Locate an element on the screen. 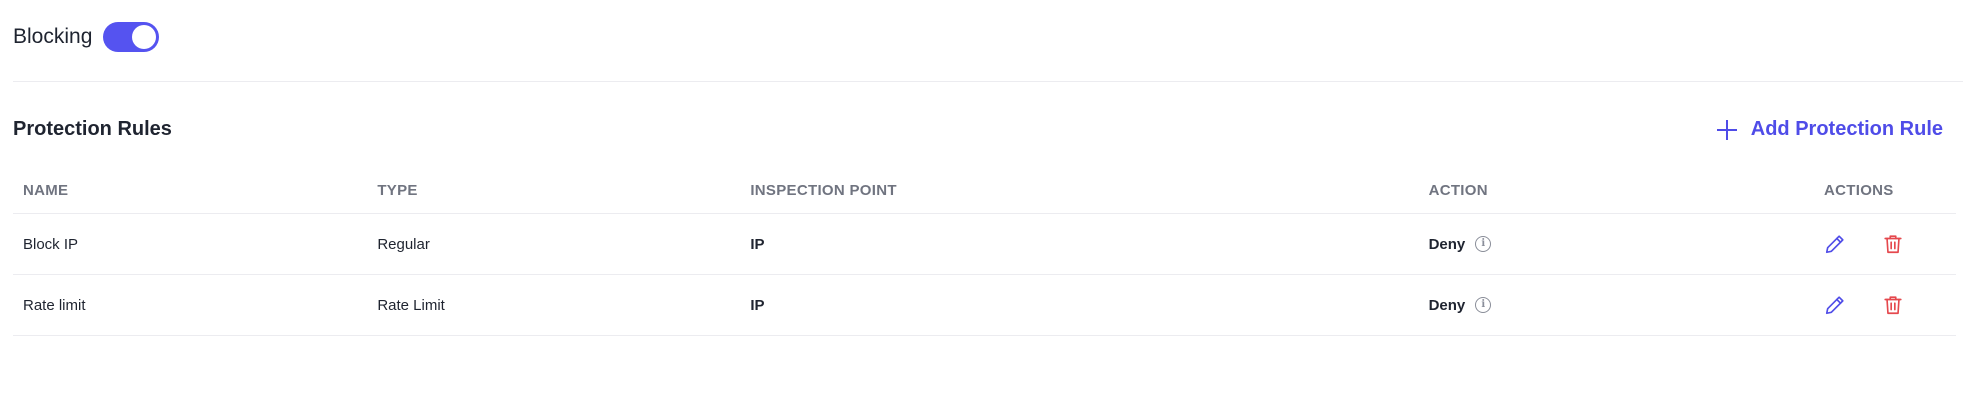 The width and height of the screenshot is (1963, 400). toggle-knob is located at coordinates (144, 37).